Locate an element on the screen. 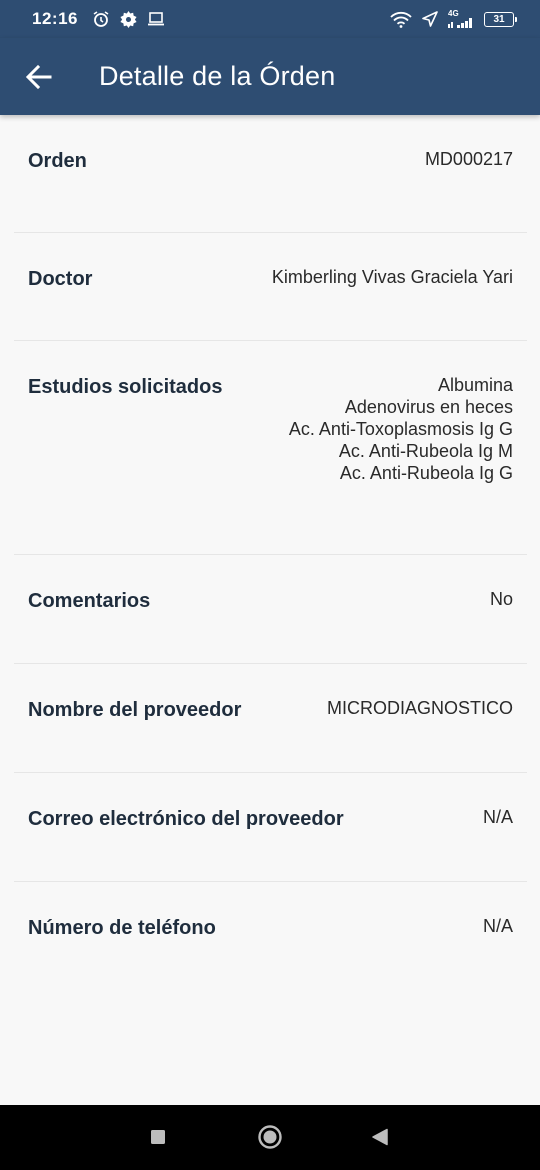 This screenshot has height=1170, width=540. order-number: MD000217 is located at coordinates (468, 159).